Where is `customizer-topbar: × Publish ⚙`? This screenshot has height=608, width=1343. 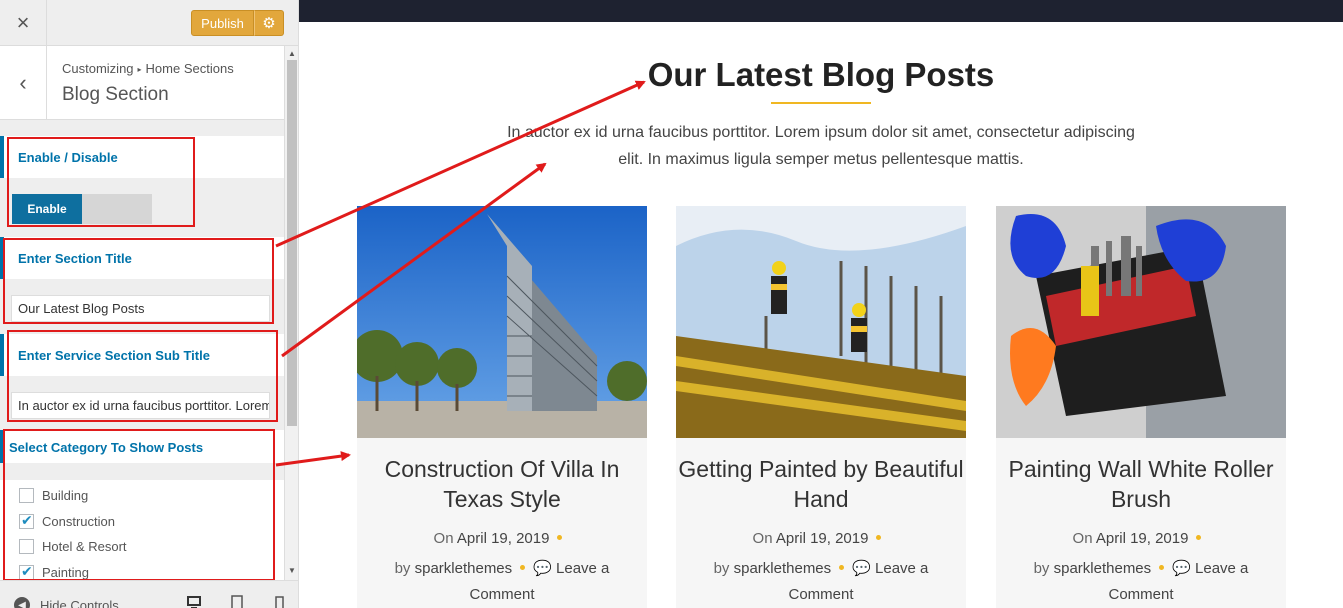 customizer-topbar: × Publish ⚙ is located at coordinates (149, 23).